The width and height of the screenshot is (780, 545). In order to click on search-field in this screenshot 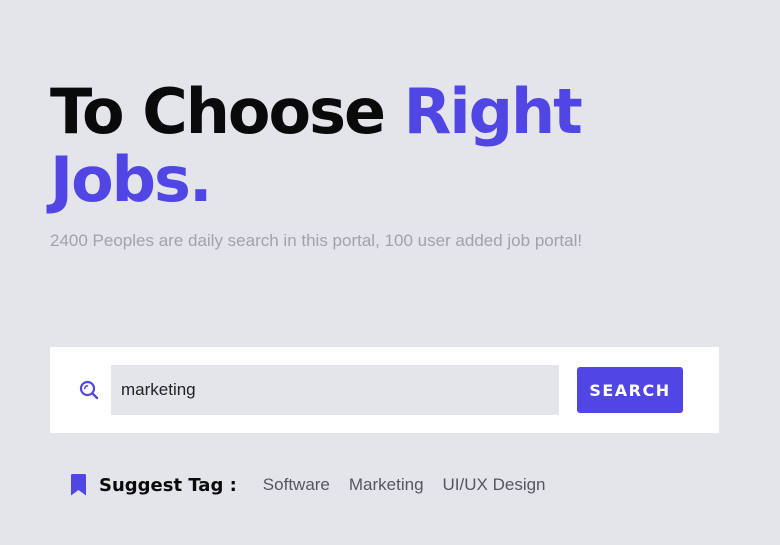, I will do `click(335, 390)`.